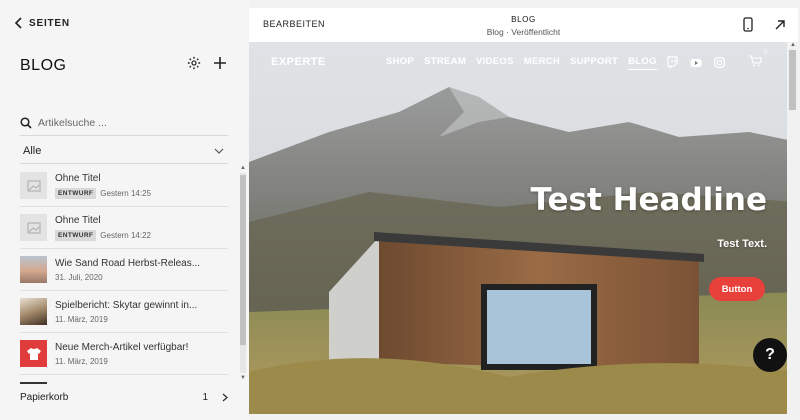 This screenshot has height=420, width=800. Describe the element at coordinates (124, 397) in the screenshot. I see `trash-row: Papierkorb 1` at that location.